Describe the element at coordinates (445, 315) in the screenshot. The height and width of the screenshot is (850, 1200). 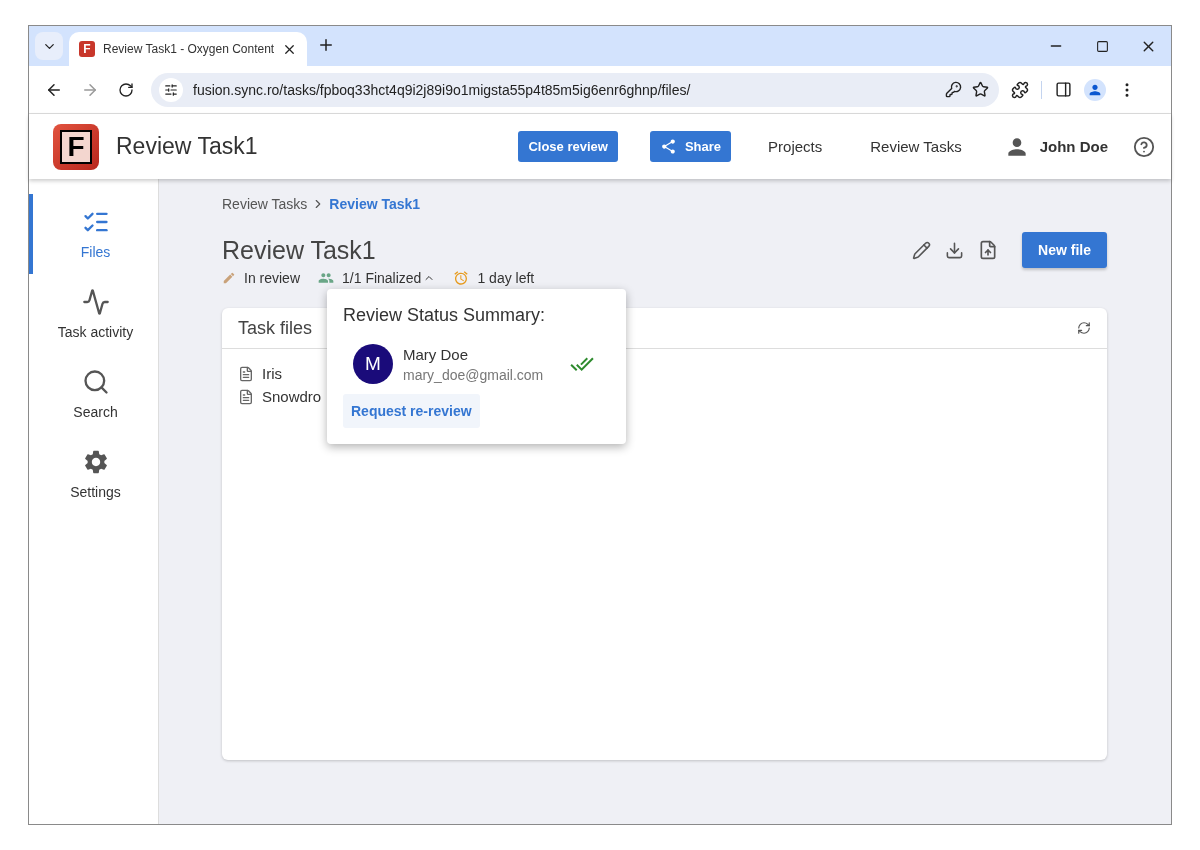
I see `popover-title: Review Status Summary:` at that location.